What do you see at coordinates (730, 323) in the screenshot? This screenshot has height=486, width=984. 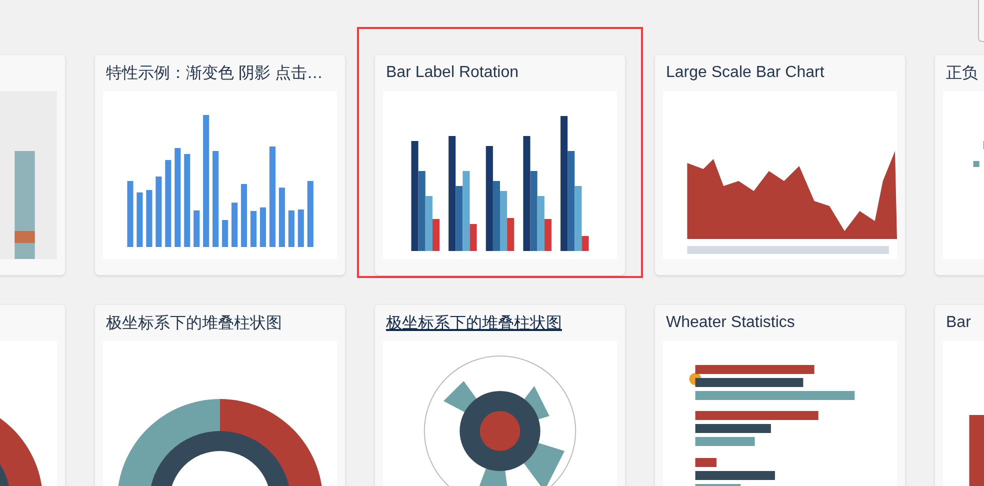 I see `card-title: Wheater Statistics` at bounding box center [730, 323].